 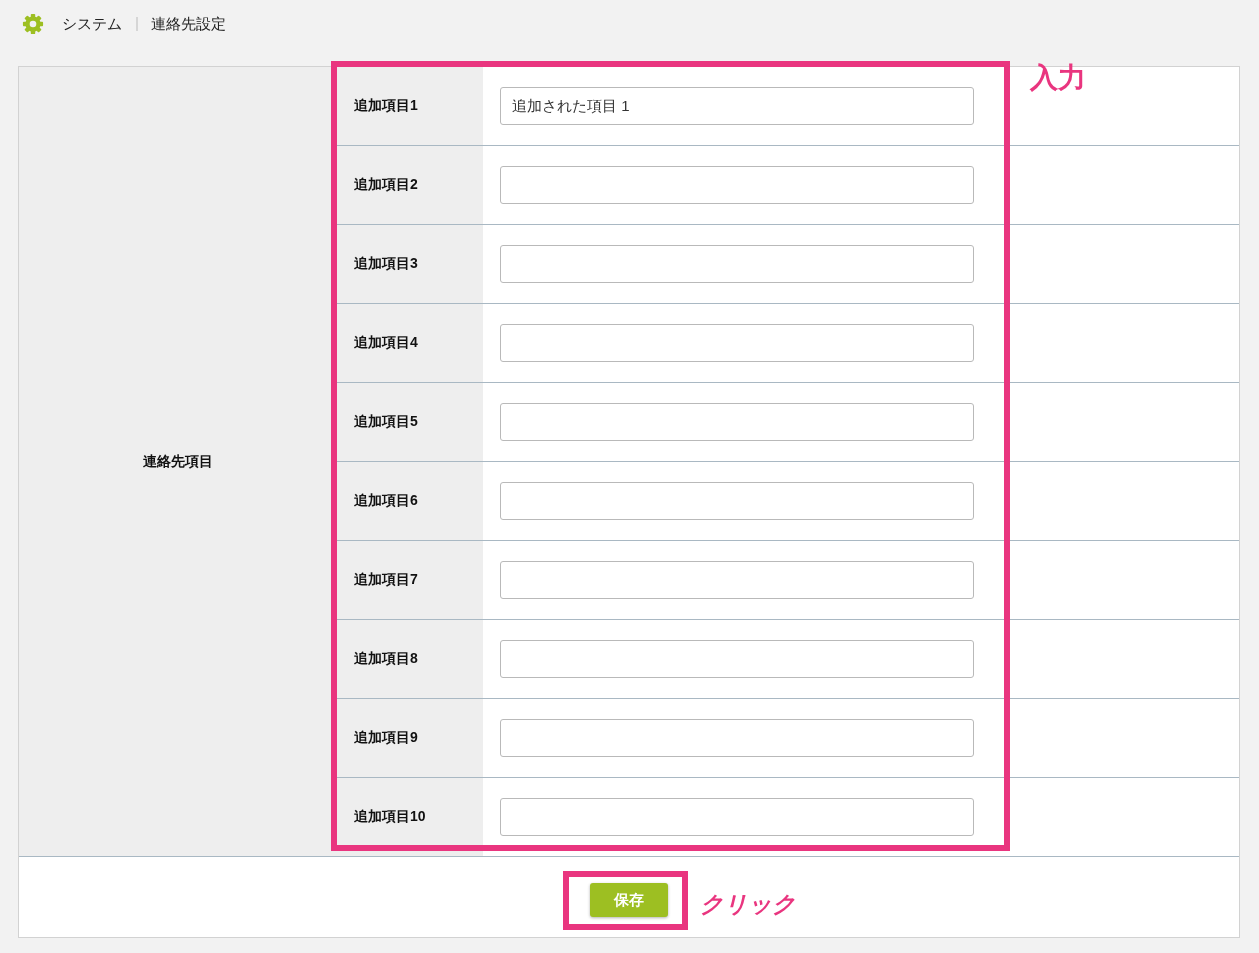 I want to click on field-label: 追加項目10, so click(x=390, y=817).